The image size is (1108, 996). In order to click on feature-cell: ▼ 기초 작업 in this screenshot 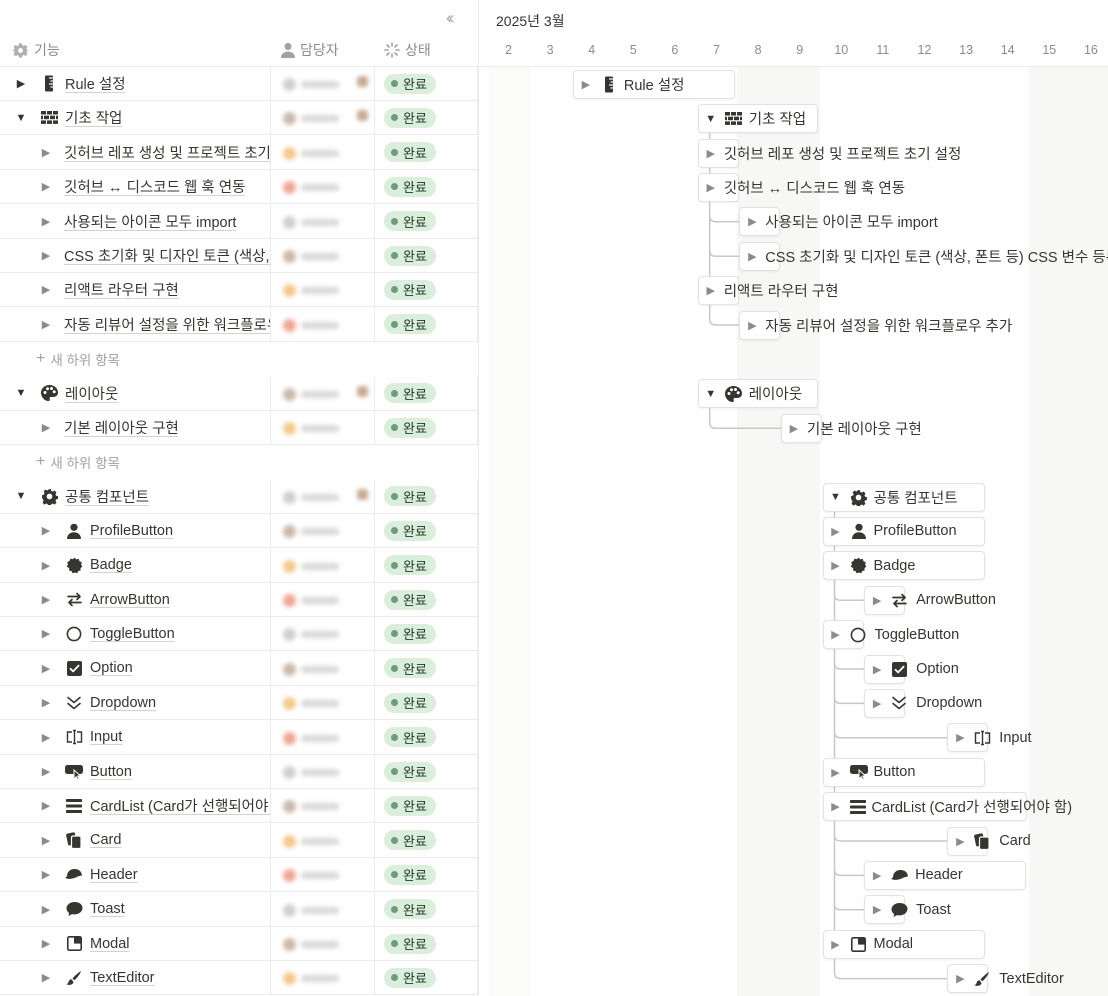, I will do `click(135, 118)`.